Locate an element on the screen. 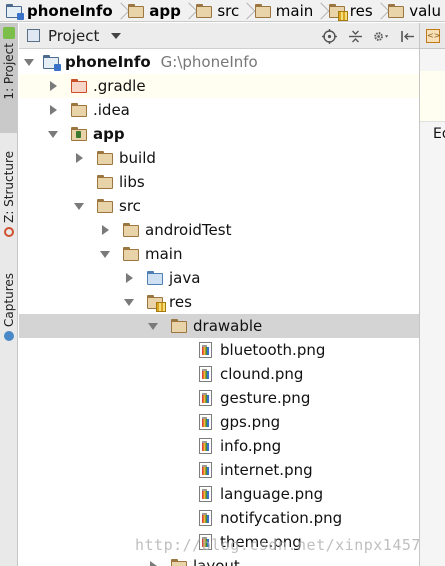 The image size is (445, 566). tool-window-strip: 1: Project Z: Structure Captures is located at coordinates (9, 294).